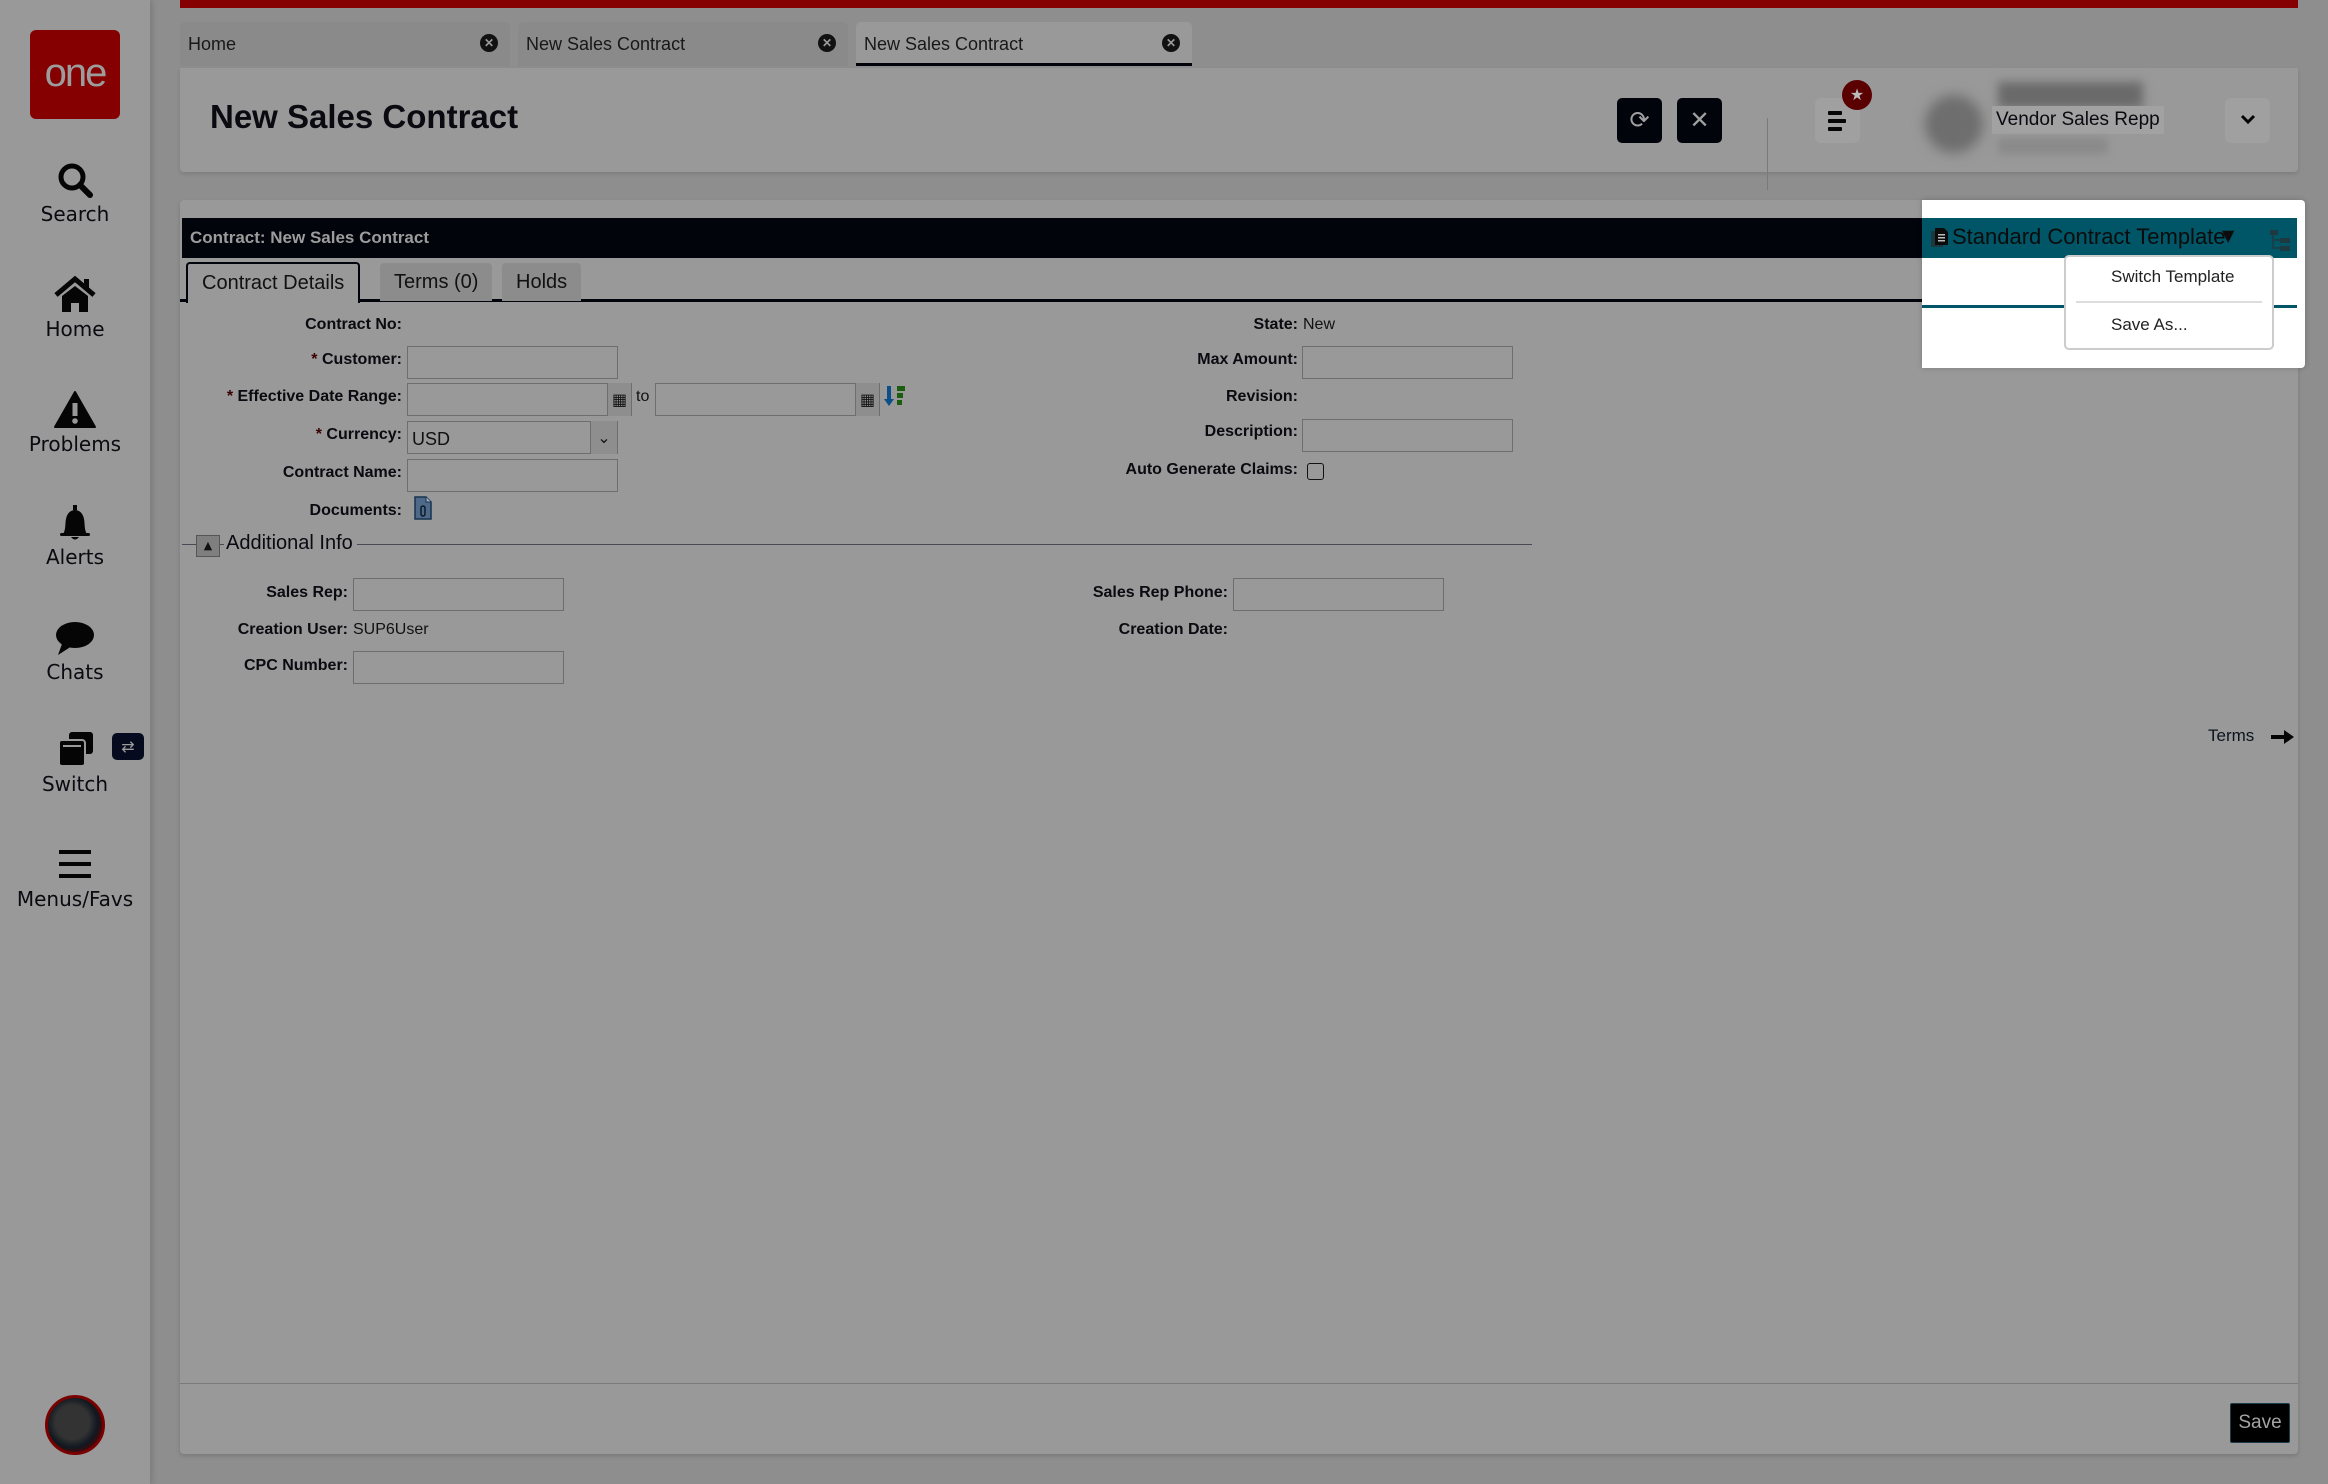 The width and height of the screenshot is (2328, 1484). Describe the element at coordinates (364, 116) in the screenshot. I see `page-title: New Sales Contract` at that location.